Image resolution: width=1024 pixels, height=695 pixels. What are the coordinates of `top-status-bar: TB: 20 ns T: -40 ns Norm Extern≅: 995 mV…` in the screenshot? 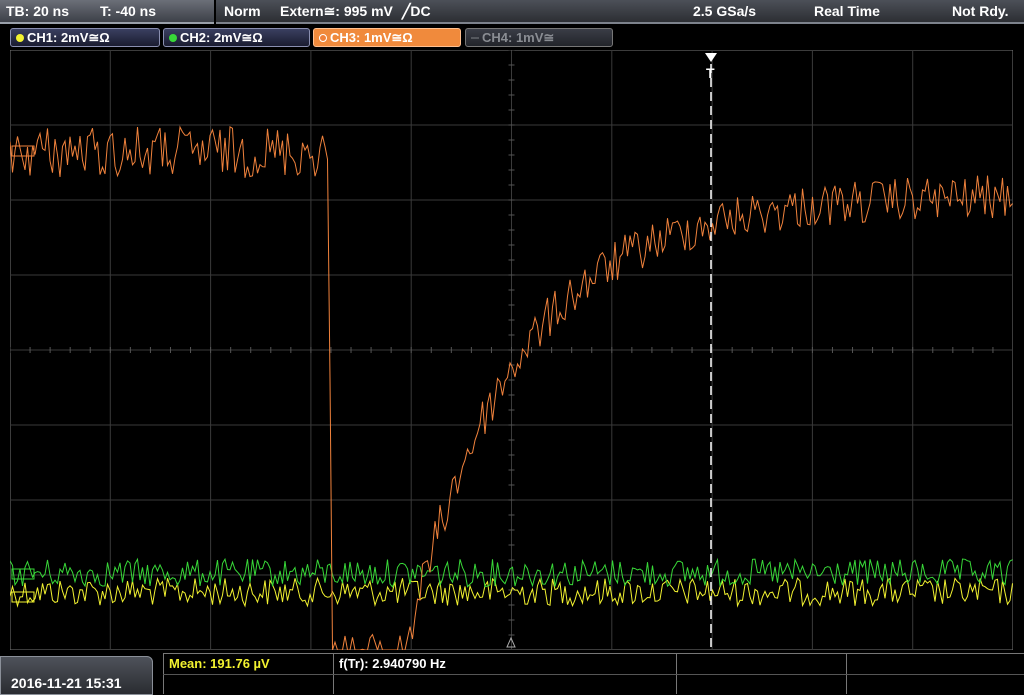 It's located at (512, 13).